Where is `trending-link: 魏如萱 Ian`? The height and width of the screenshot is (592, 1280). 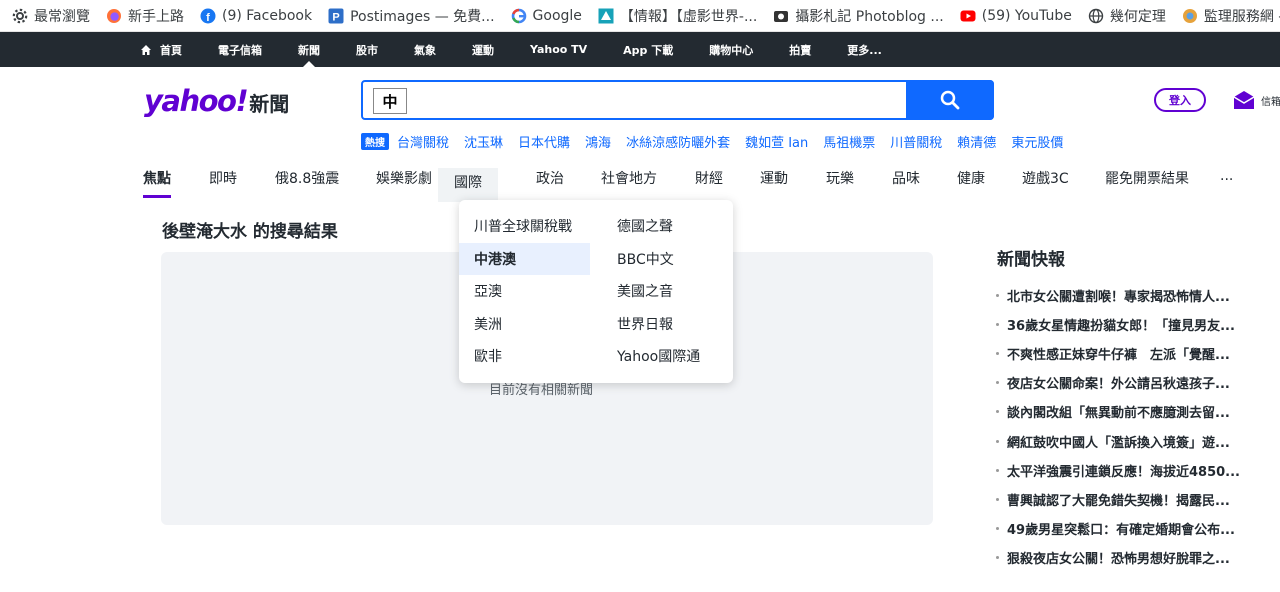
trending-link: 魏如萱 Ian is located at coordinates (776, 141).